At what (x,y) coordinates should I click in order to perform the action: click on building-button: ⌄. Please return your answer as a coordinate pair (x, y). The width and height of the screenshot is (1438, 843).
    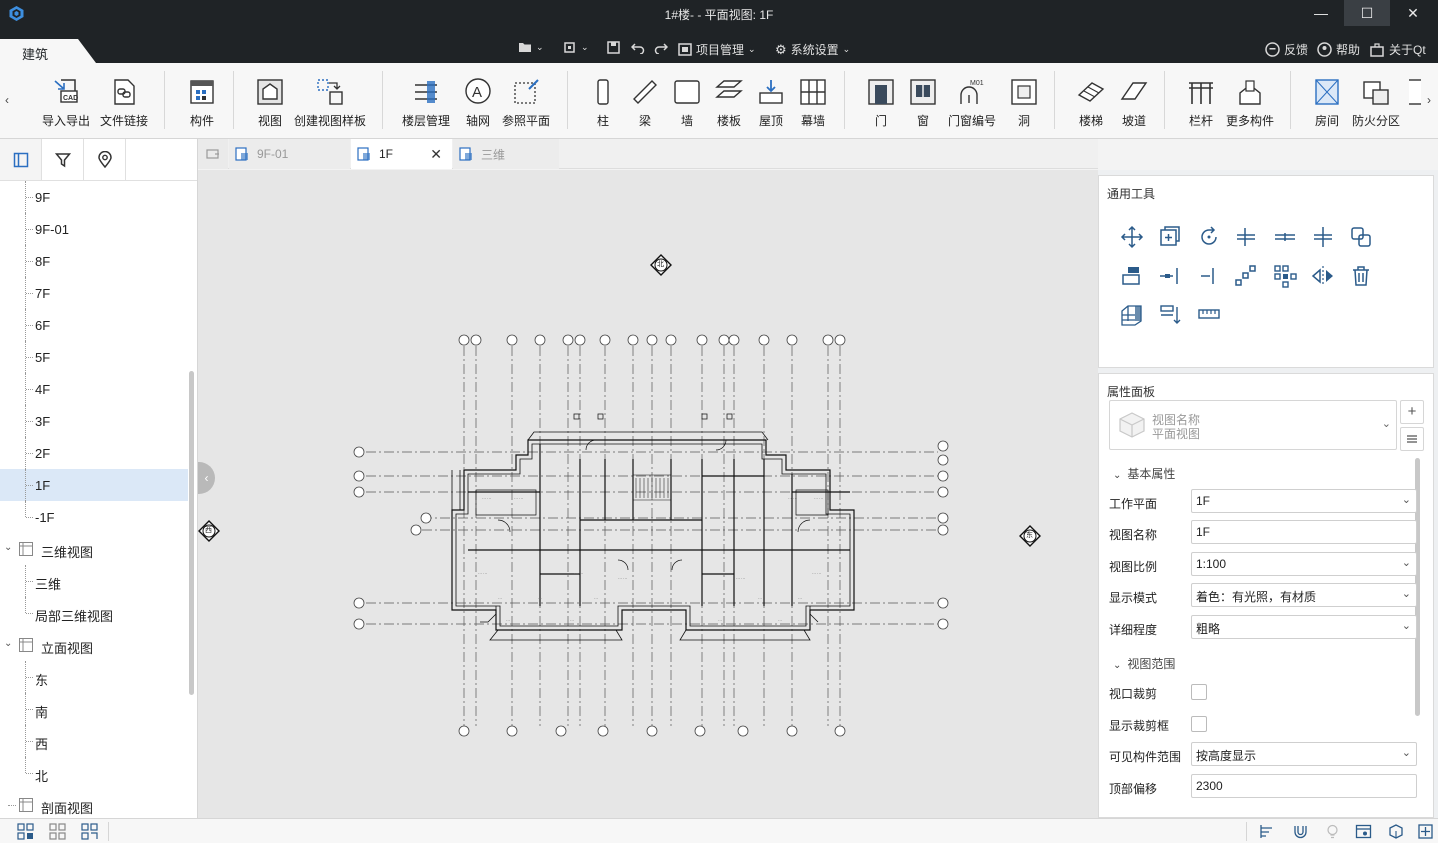
    Looking at the image, I should click on (576, 47).